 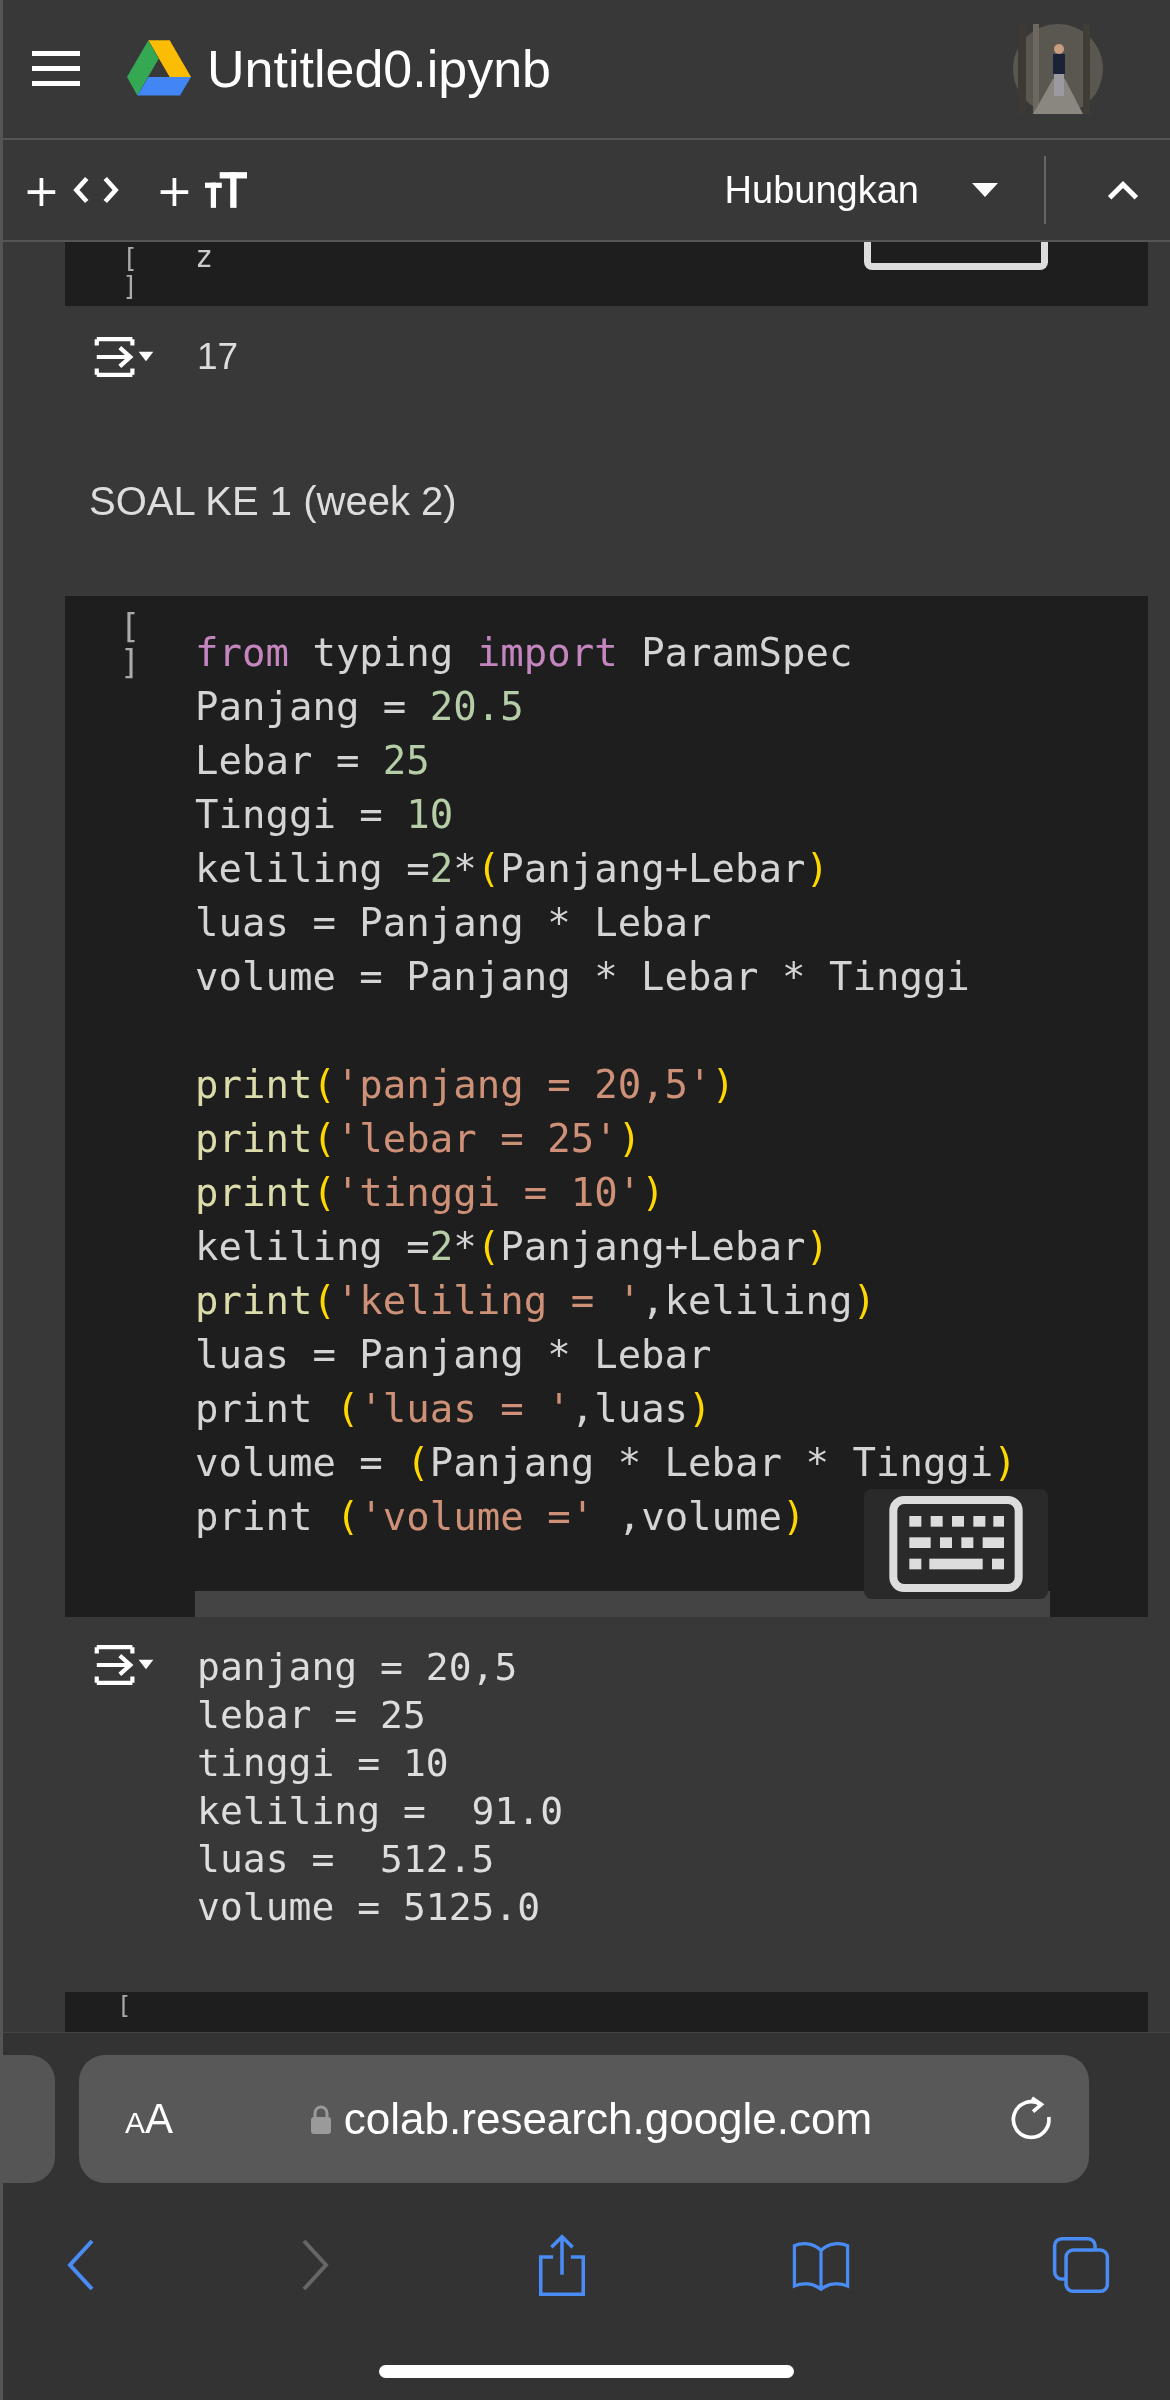 I want to click on code-line: print('keliling = ',keliling), so click(x=535, y=1301).